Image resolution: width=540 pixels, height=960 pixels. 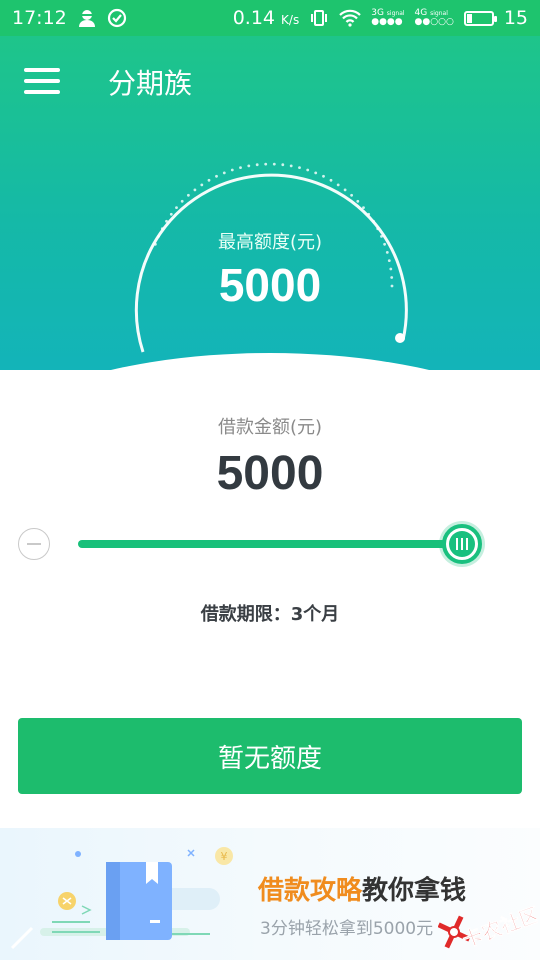 I want to click on signal-3g: 3G signal ●●●●, so click(x=388, y=17).